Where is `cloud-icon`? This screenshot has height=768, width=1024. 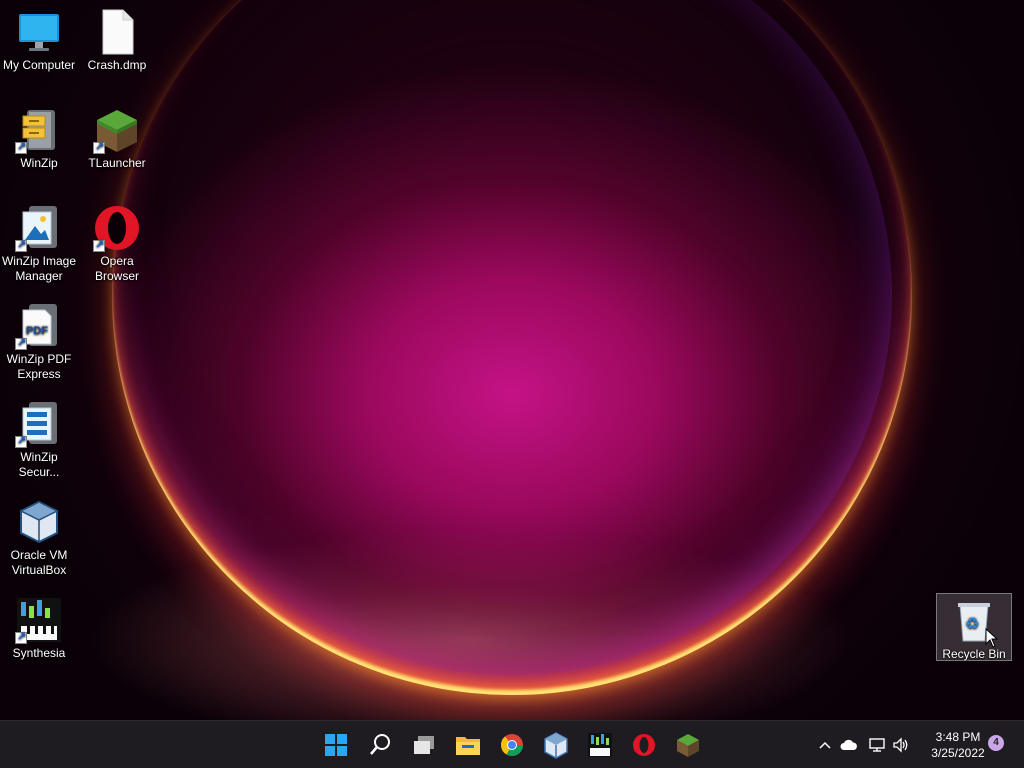 cloud-icon is located at coordinates (848, 744).